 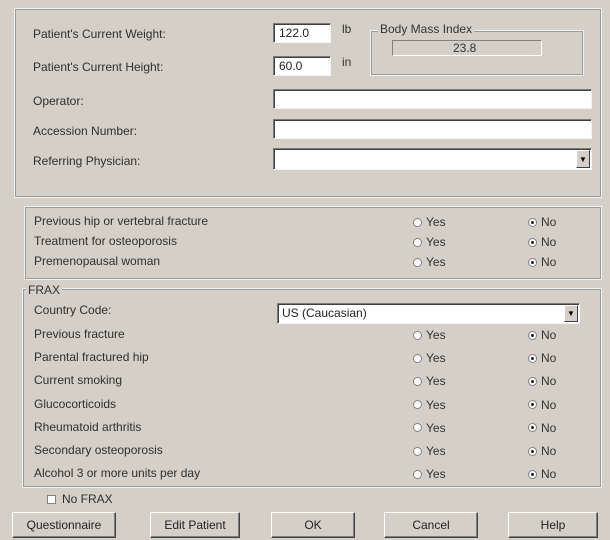 I want to click on bmi-value: 23.8, so click(x=465, y=48).